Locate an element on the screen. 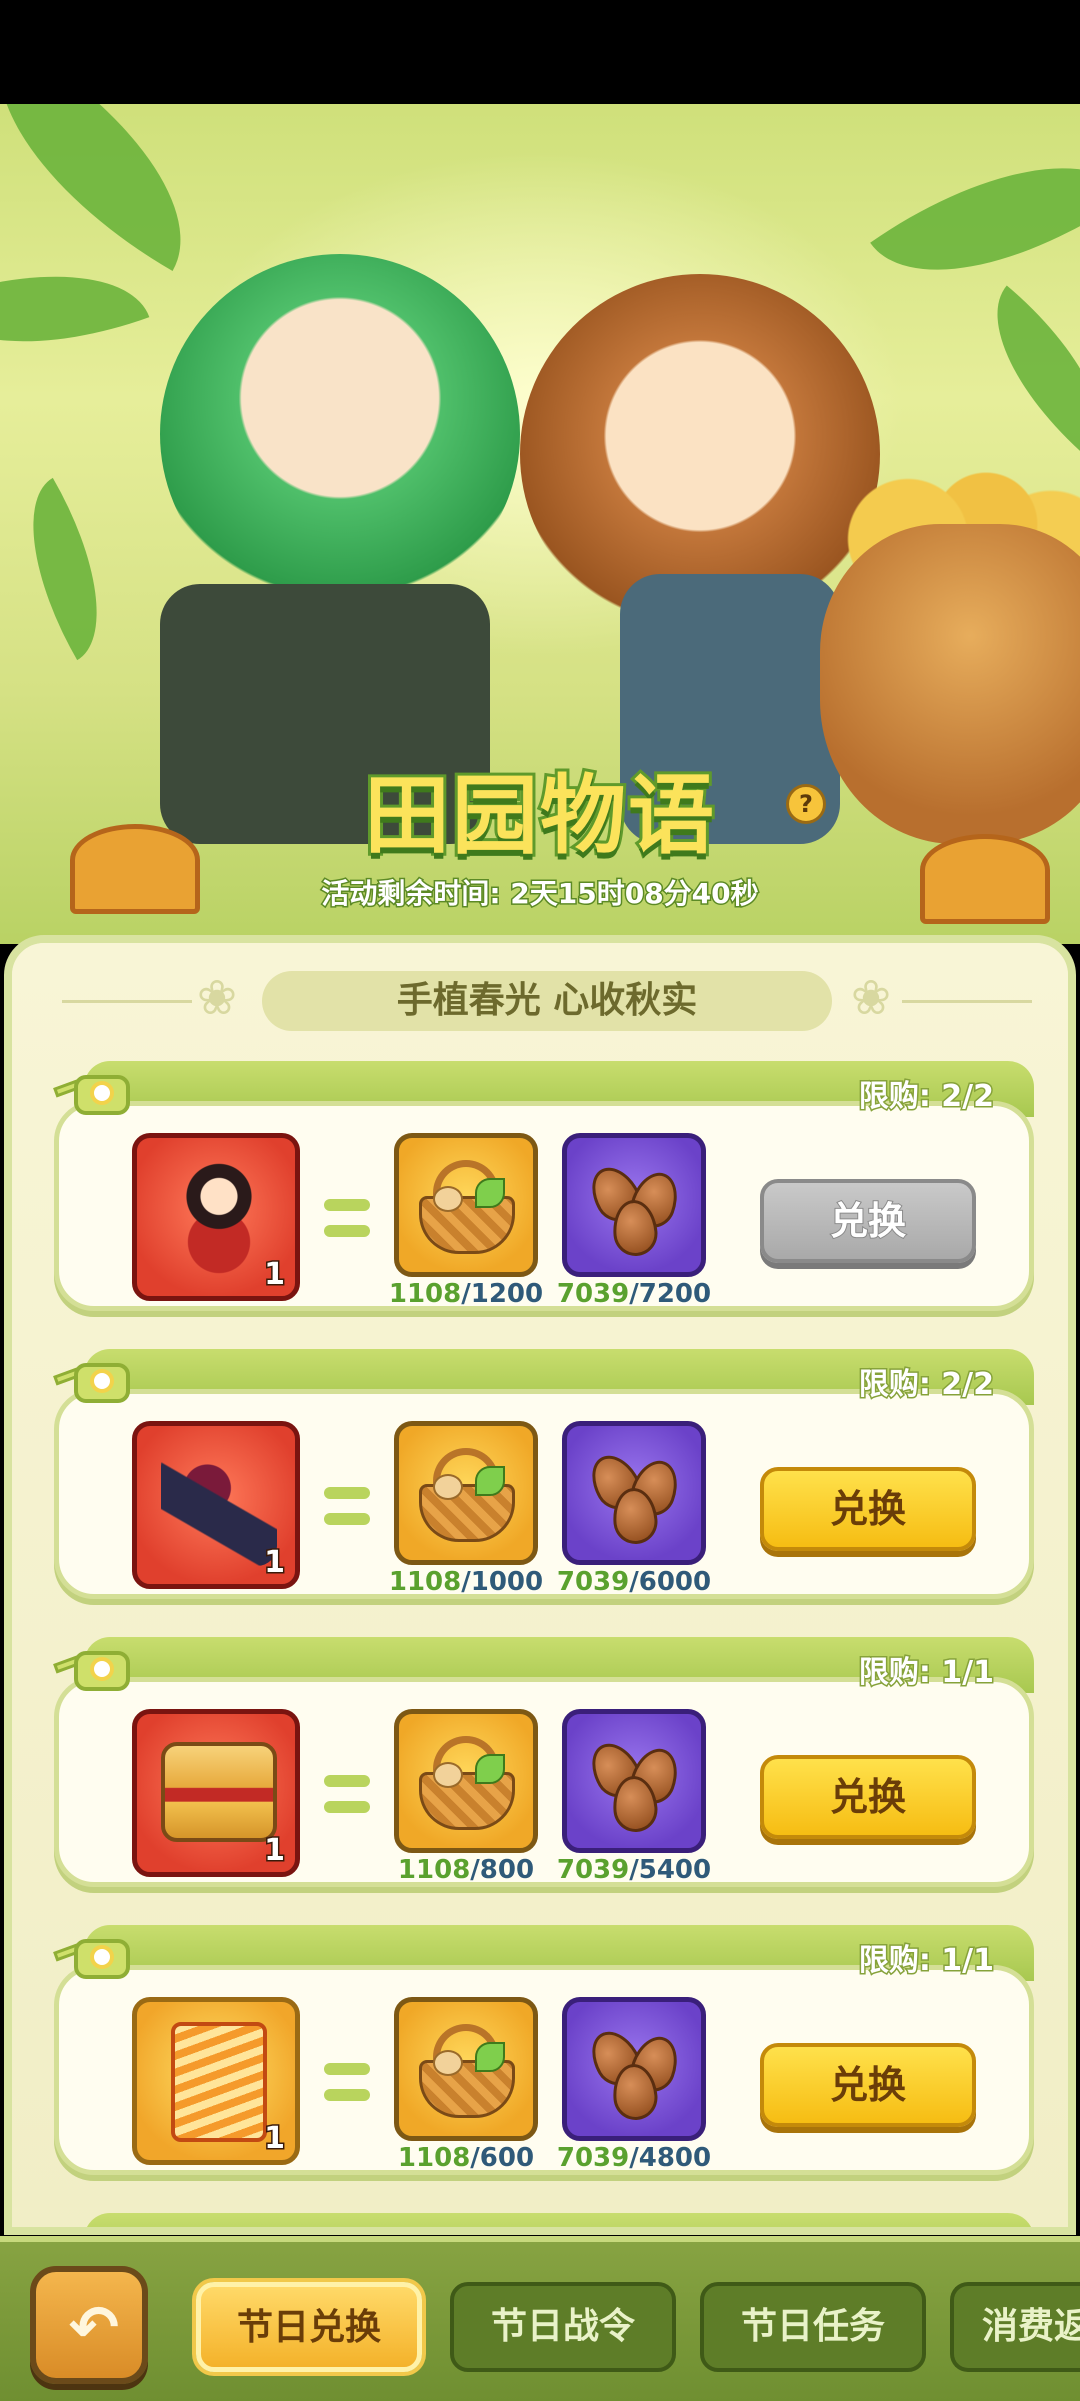 The width and height of the screenshot is (1080, 2401). basket-count: 1108/600 is located at coordinates (466, 2158).